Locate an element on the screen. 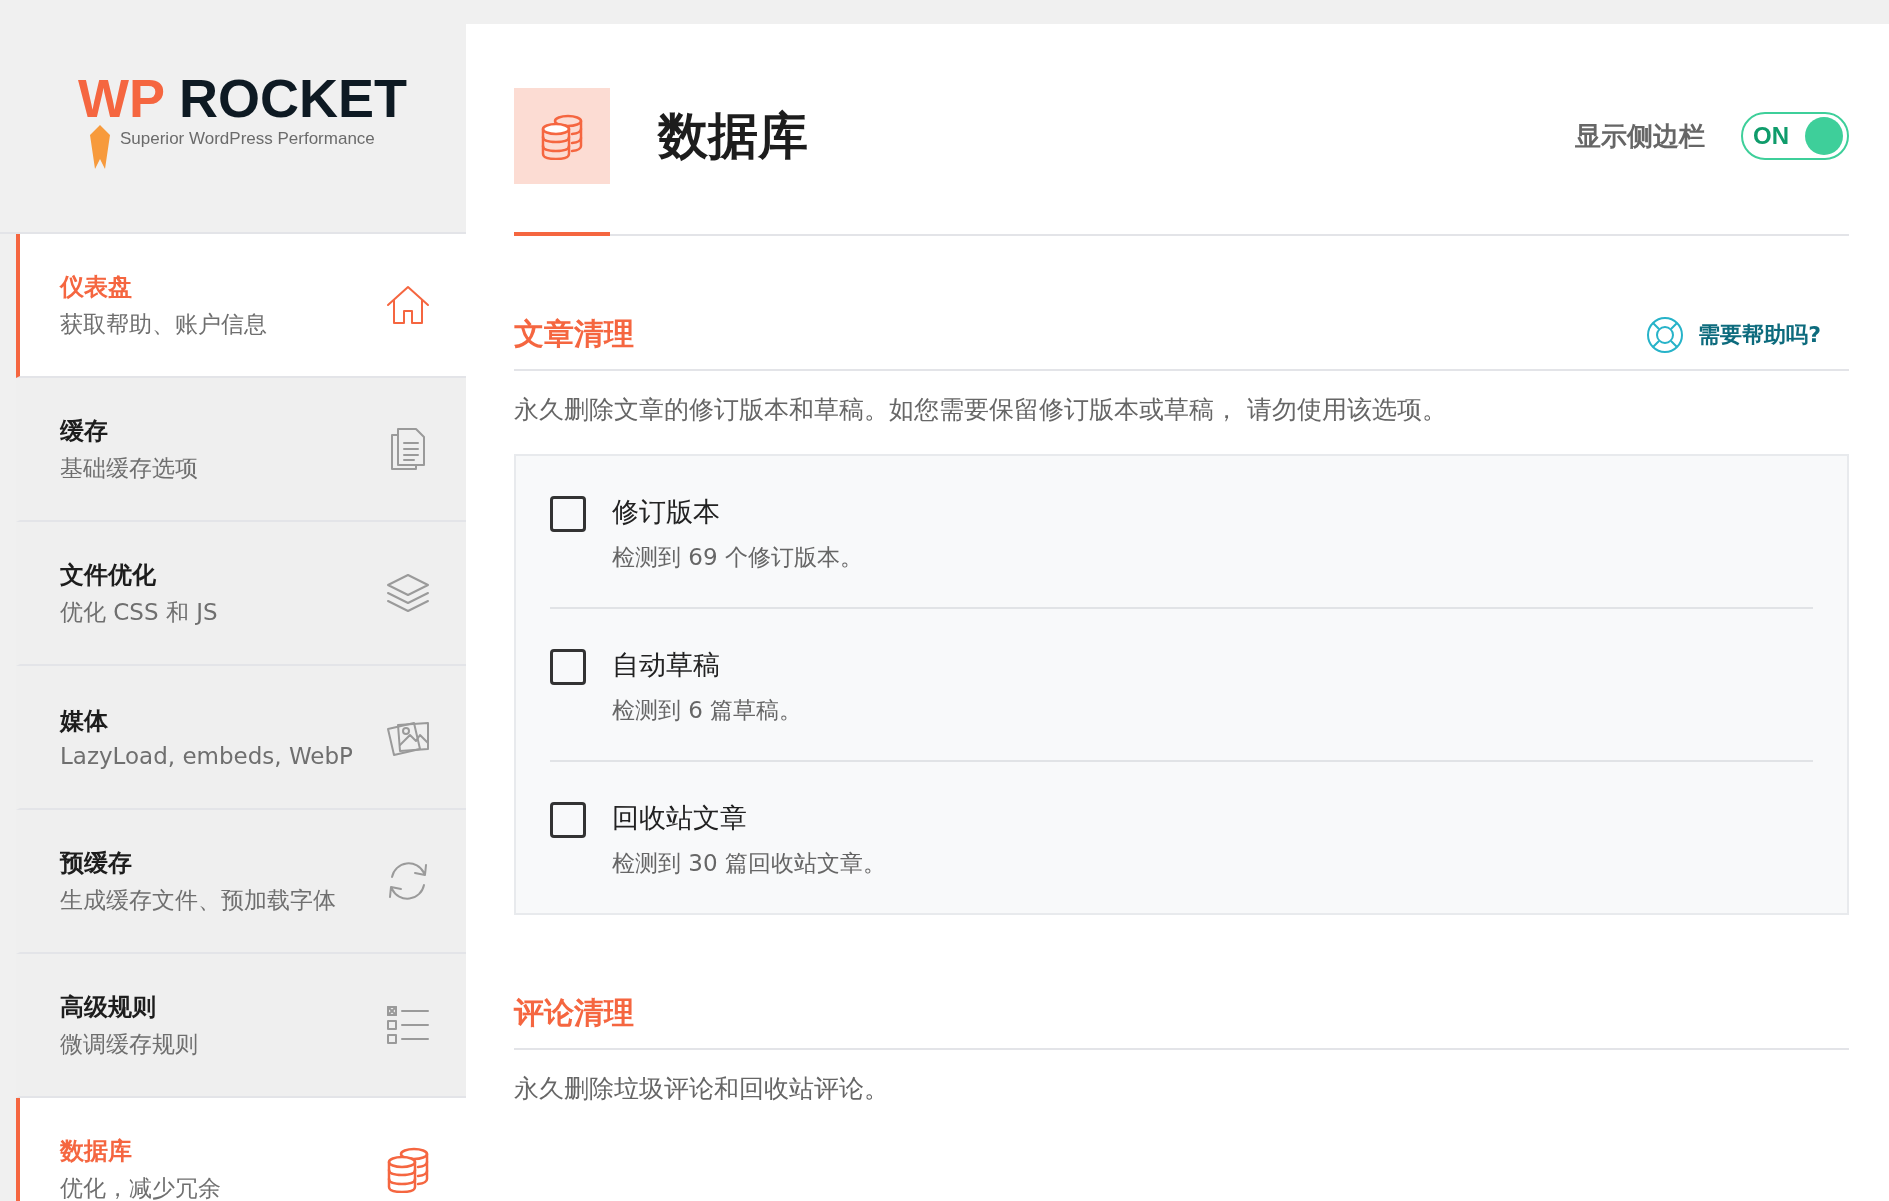 Image resolution: width=1889 pixels, height=1201 pixels. sidebar-item-subtitle: 优化 CSS 和 JS is located at coordinates (139, 612).